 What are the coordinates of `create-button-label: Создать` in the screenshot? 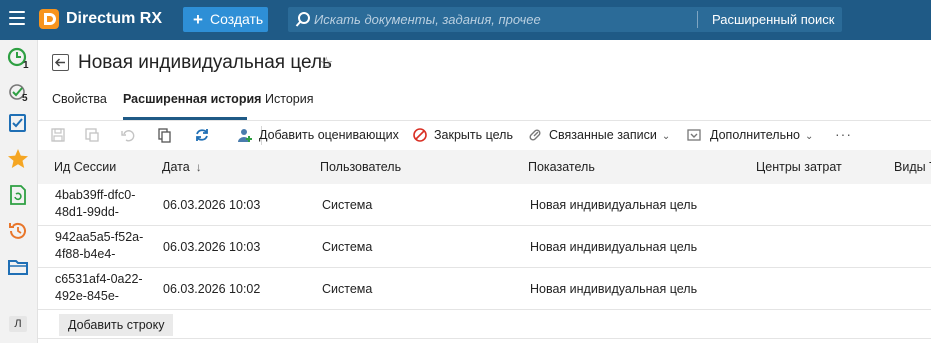 It's located at (237, 19).